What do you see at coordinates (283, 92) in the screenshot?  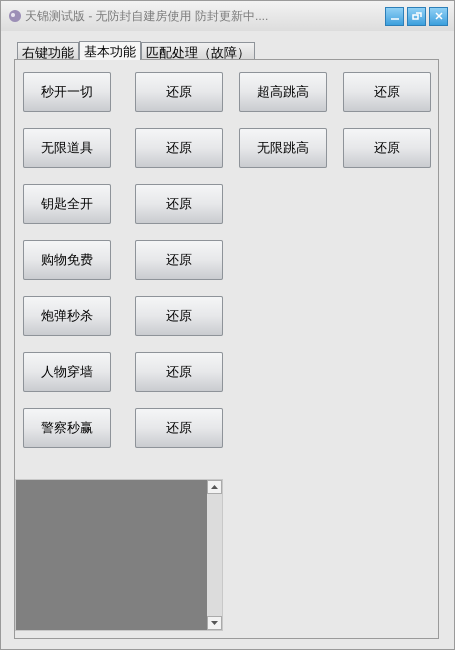 I see `function-button: 超高跳高` at bounding box center [283, 92].